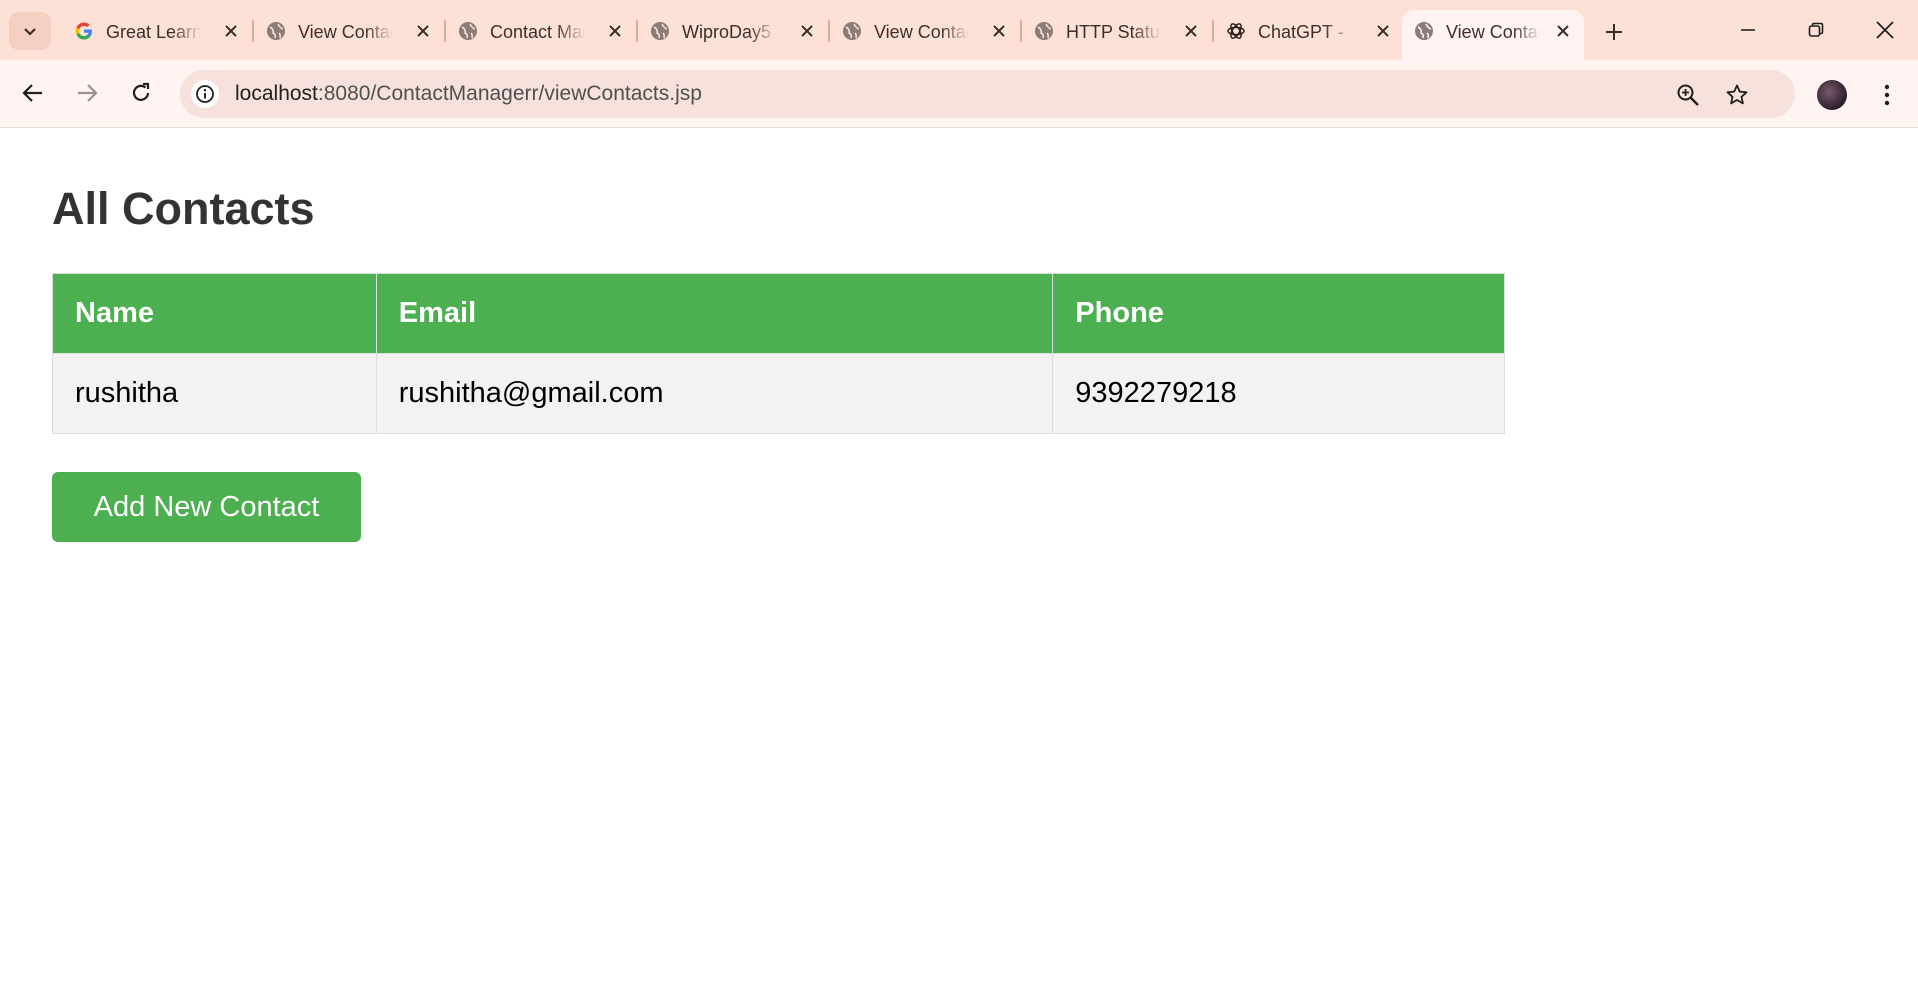 This screenshot has height=1006, width=1918. What do you see at coordinates (714, 313) in the screenshot?
I see `column-header-email: Email` at bounding box center [714, 313].